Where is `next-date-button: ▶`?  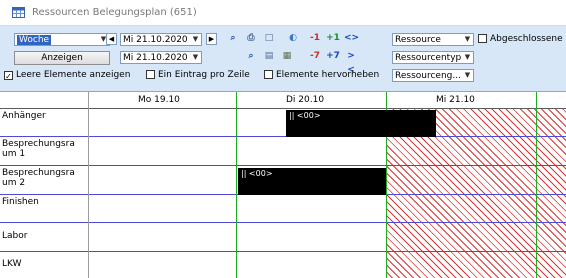 next-date-button: ▶ is located at coordinates (211, 39).